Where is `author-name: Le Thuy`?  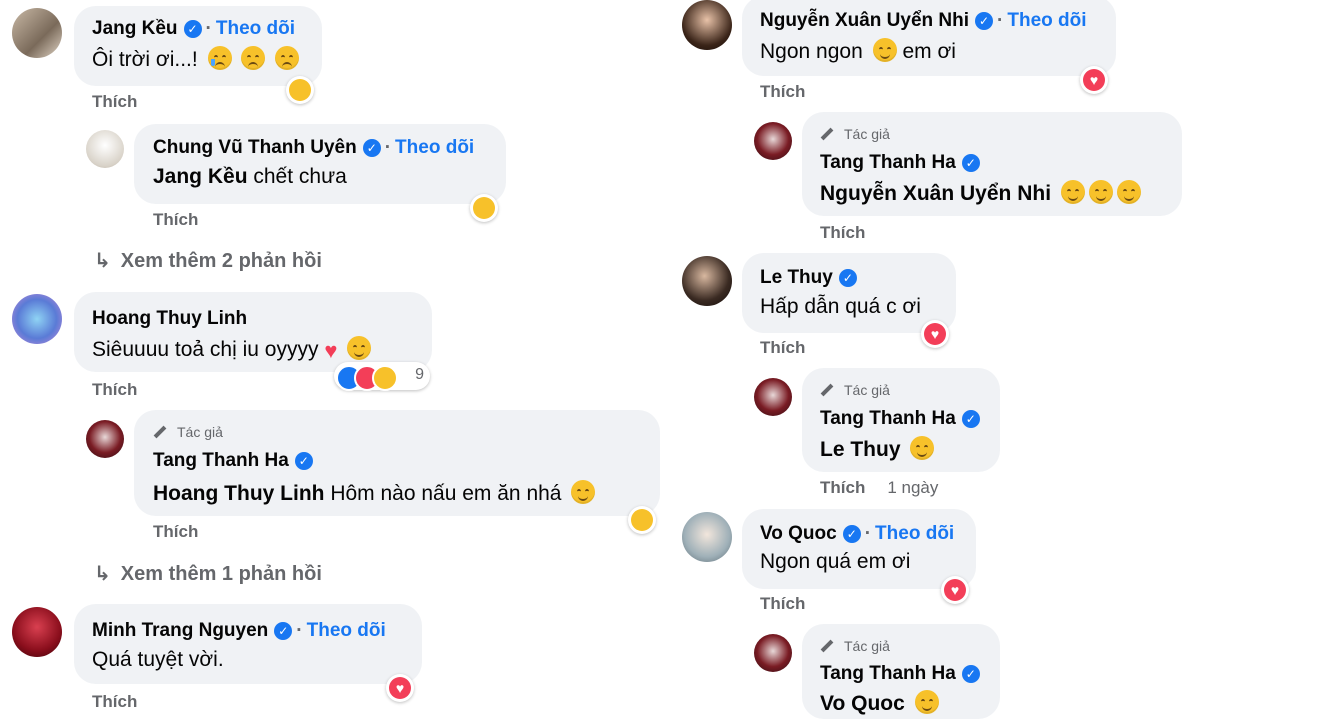
author-name: Le Thuy is located at coordinates (796, 277).